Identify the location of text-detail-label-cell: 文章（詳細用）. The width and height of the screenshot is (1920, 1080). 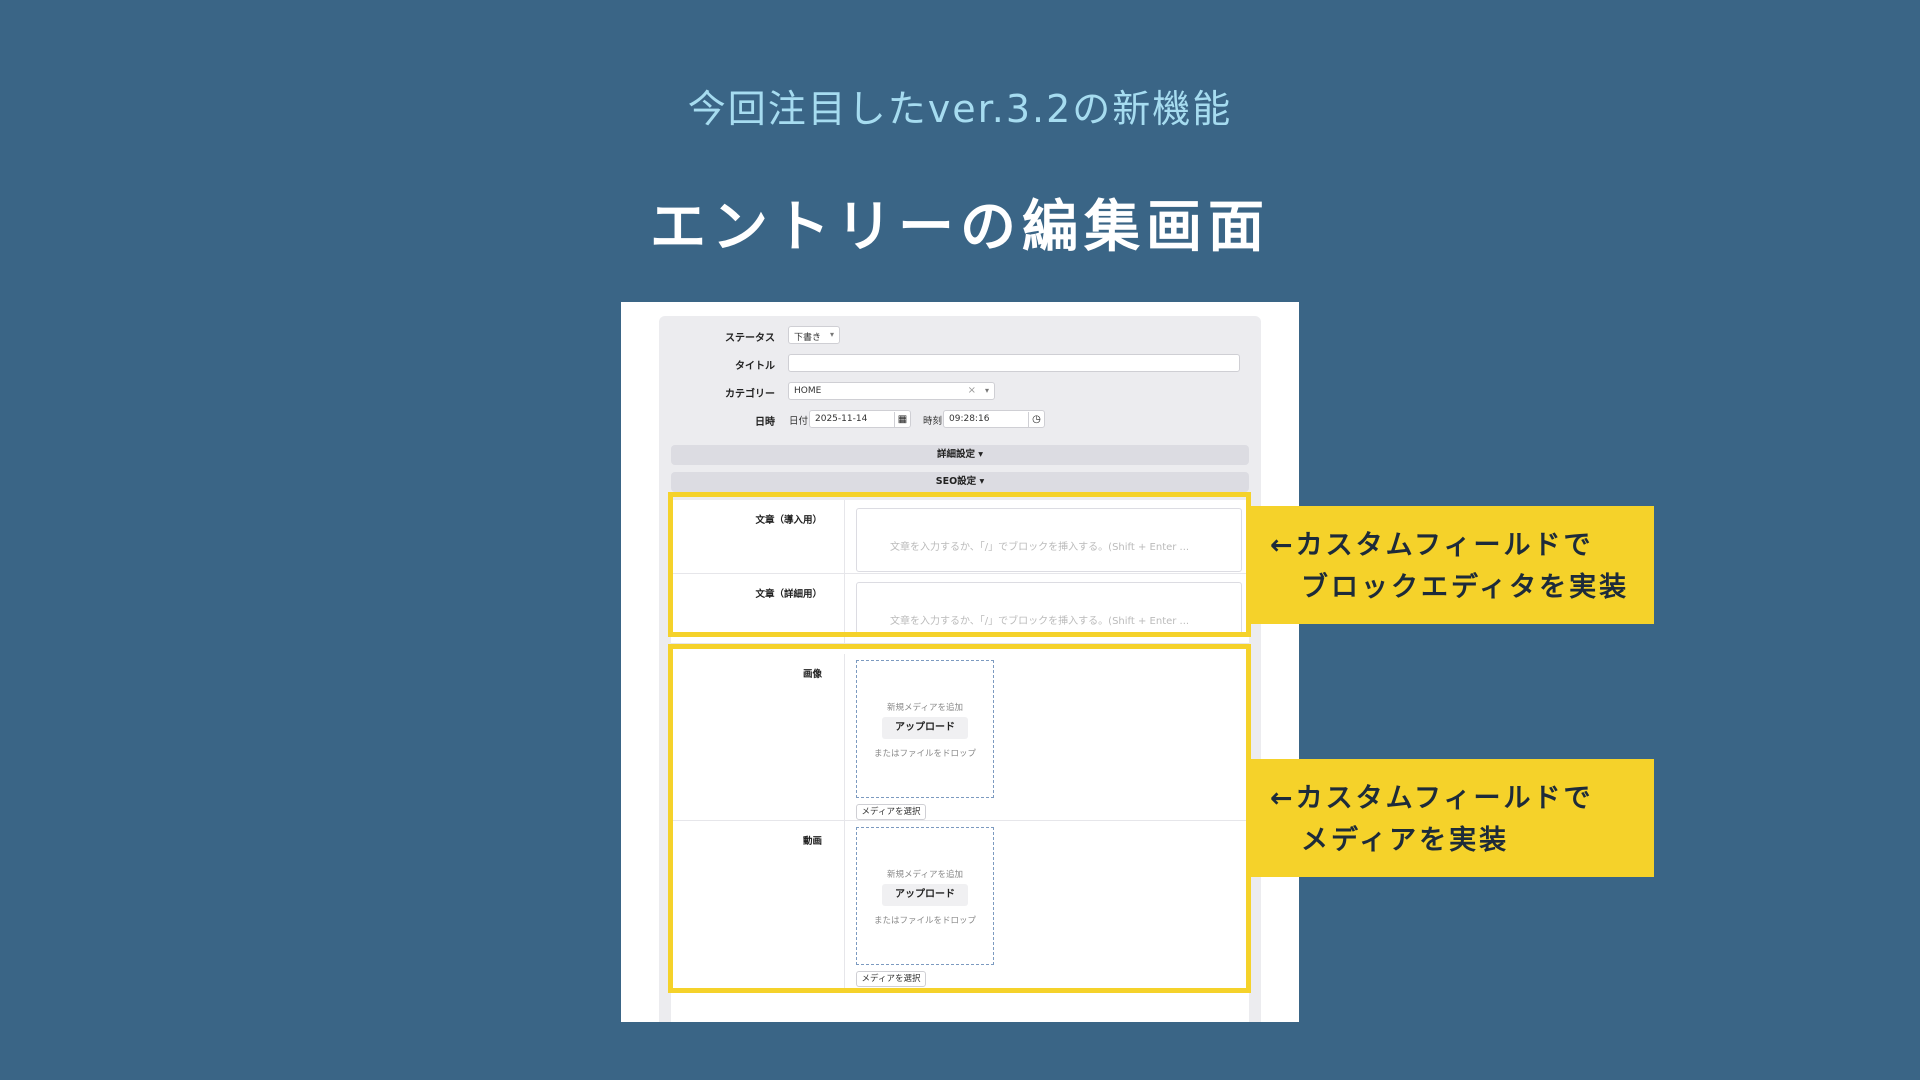
(758, 608).